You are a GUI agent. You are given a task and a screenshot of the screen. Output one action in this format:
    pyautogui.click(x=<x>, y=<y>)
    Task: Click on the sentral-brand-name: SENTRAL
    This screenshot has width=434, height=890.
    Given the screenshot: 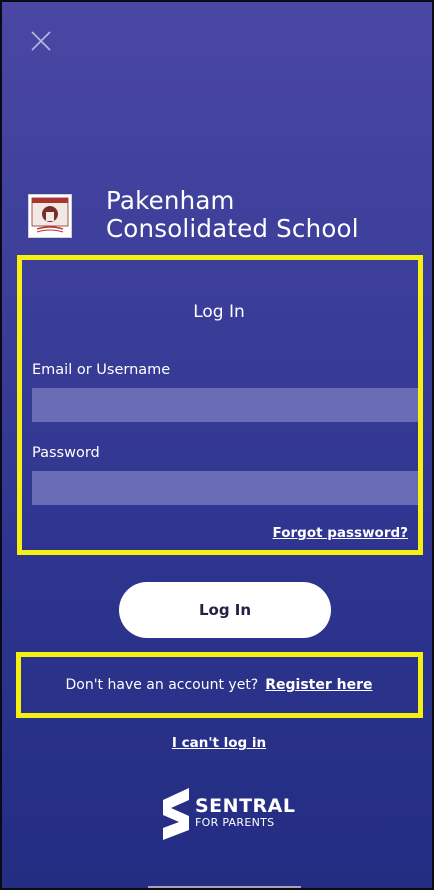 What is the action you would take?
    pyautogui.click(x=245, y=806)
    